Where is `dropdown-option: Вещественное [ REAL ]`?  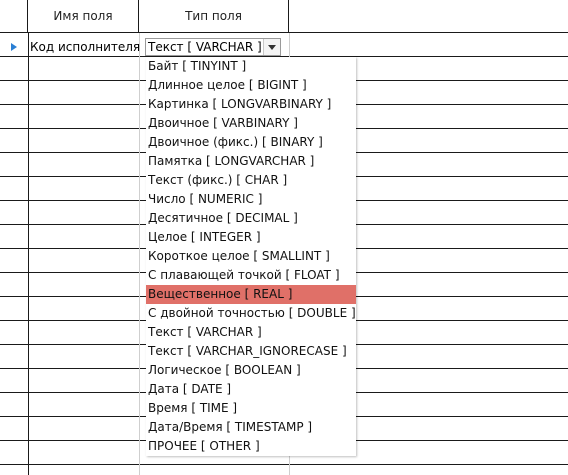 dropdown-option: Вещественное [ REAL ] is located at coordinates (251, 294).